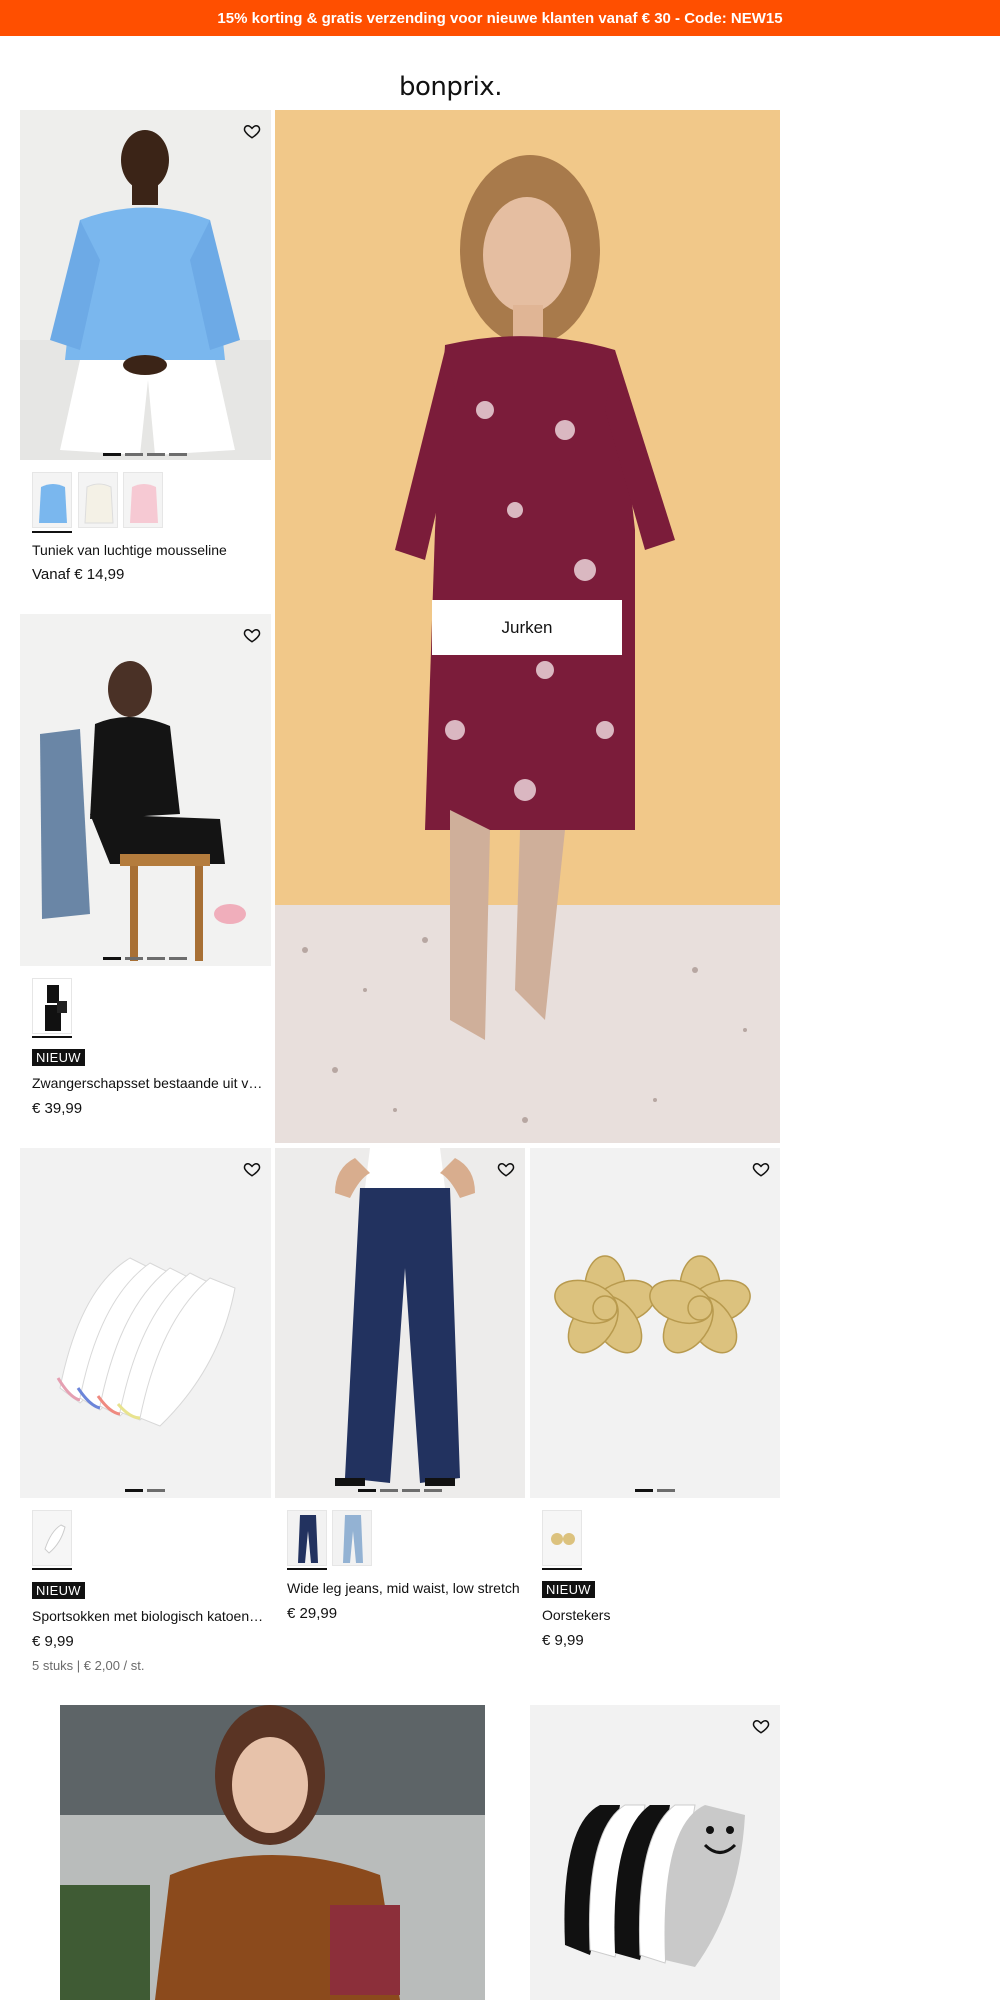  Describe the element at coordinates (145, 1323) in the screenshot. I see `product-image-sportsokken` at that location.